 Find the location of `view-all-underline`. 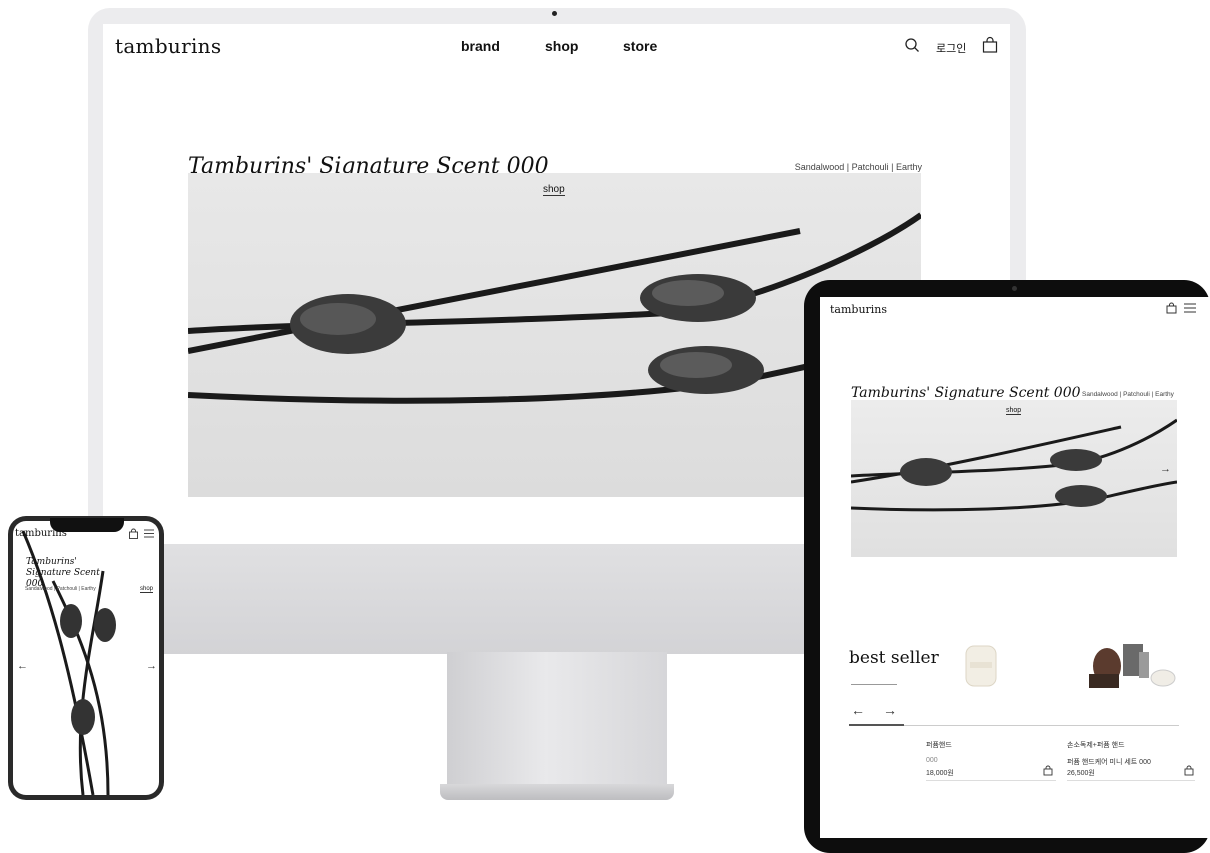

view-all-underline is located at coordinates (874, 684).